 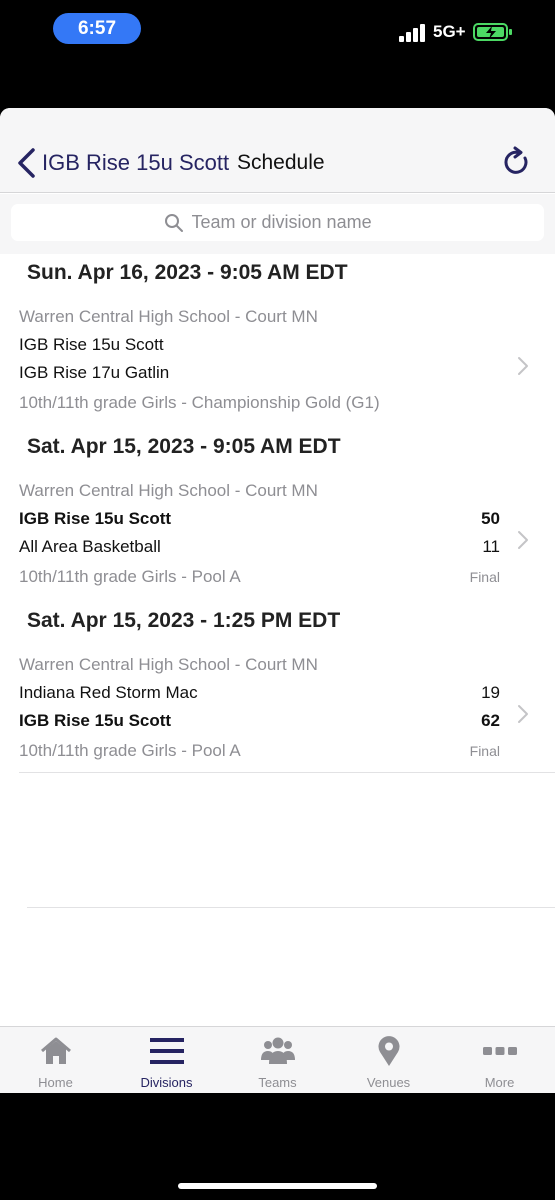 I want to click on day-header: Sun. Apr 16, 2023 - 9:05 AM EDT, so click(x=187, y=272).